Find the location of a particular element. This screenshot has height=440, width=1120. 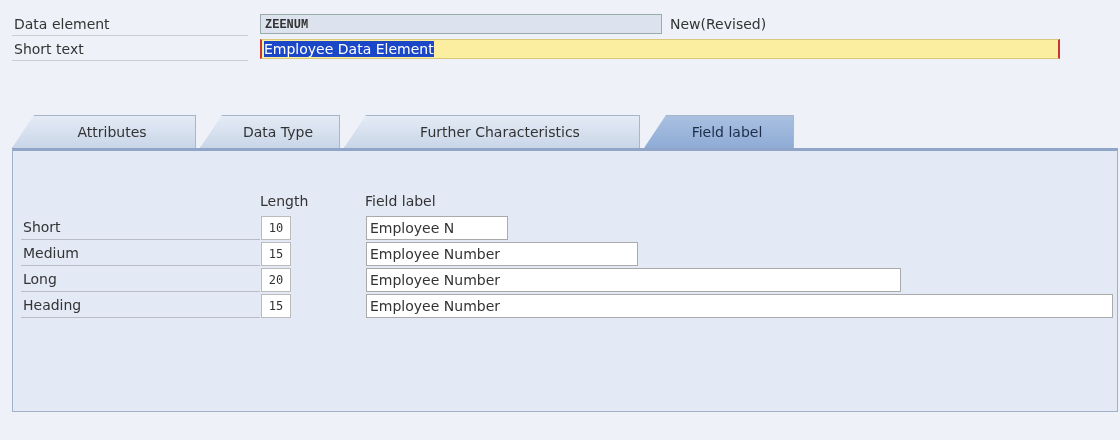

label-field: Employee N is located at coordinates (437, 227).